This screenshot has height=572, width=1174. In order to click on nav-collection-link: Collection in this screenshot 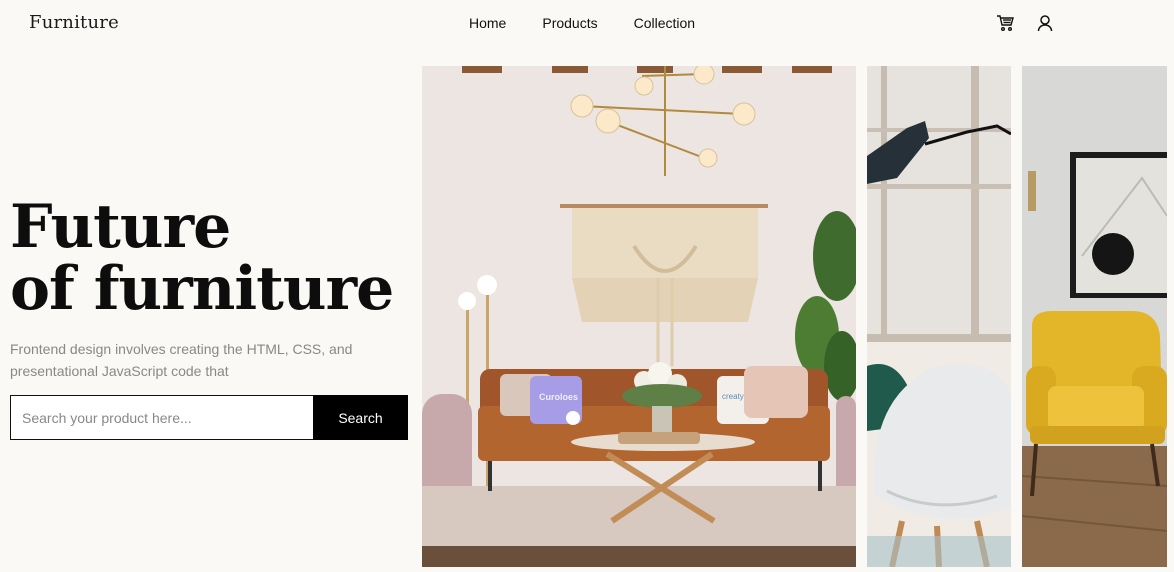, I will do `click(664, 23)`.